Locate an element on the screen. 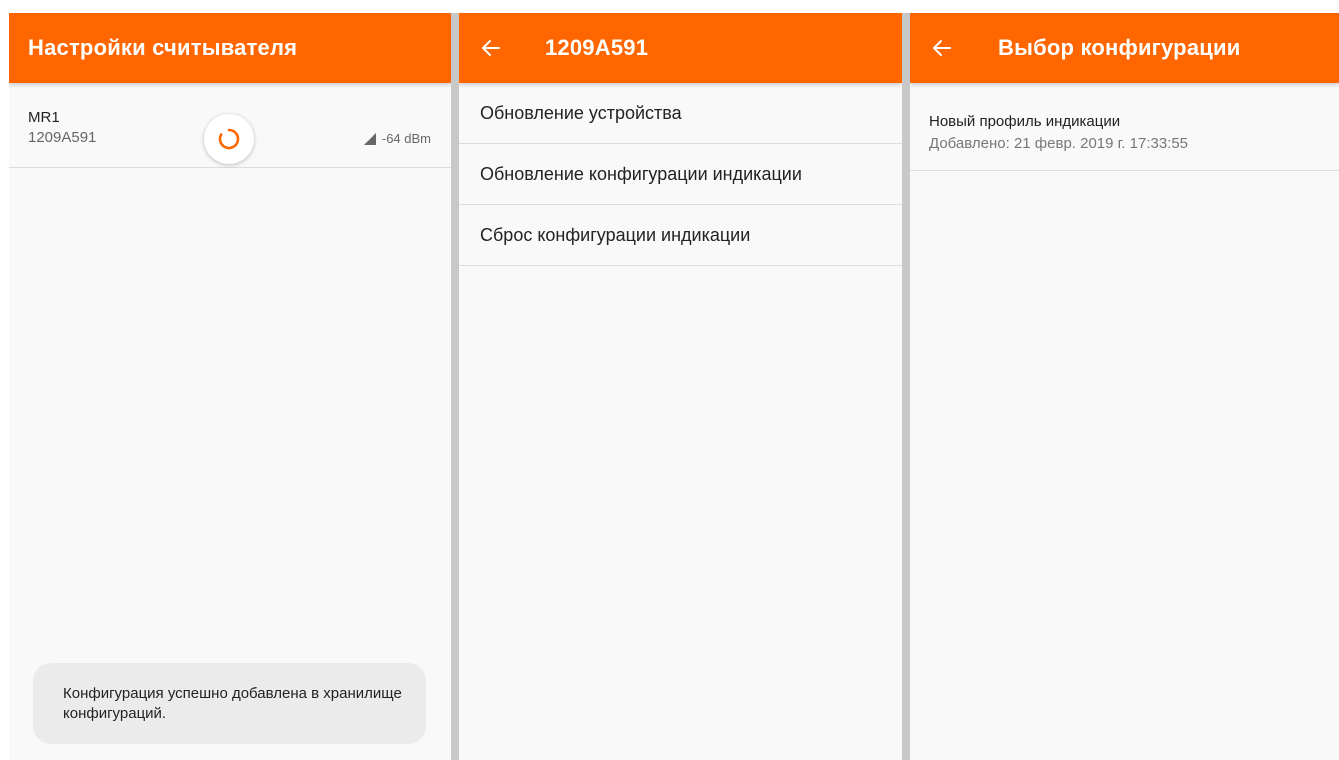 The width and height of the screenshot is (1339, 760). signal-strength-icon is located at coordinates (369, 138).